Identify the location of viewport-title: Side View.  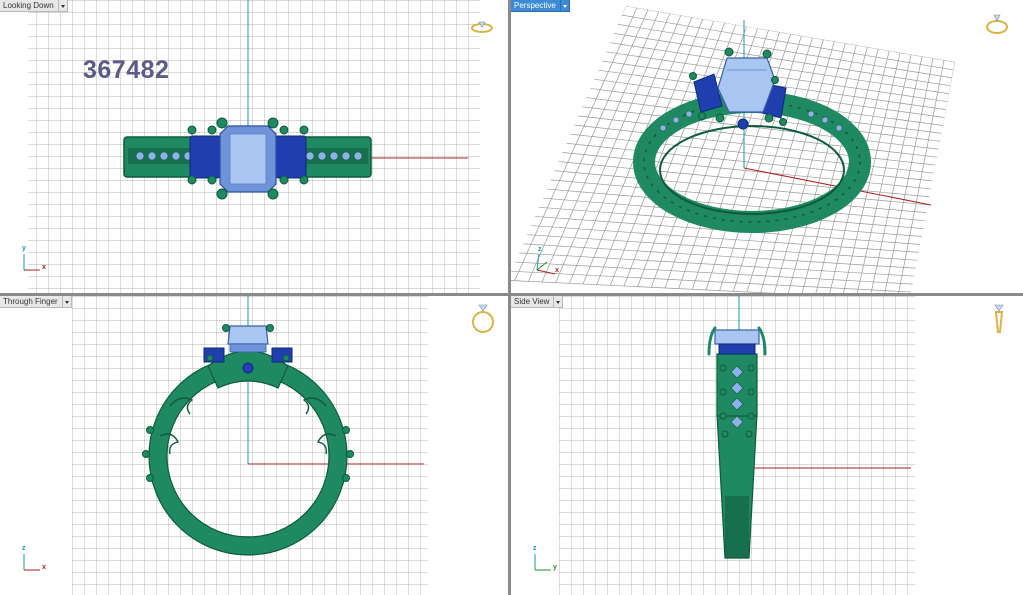
(533, 302).